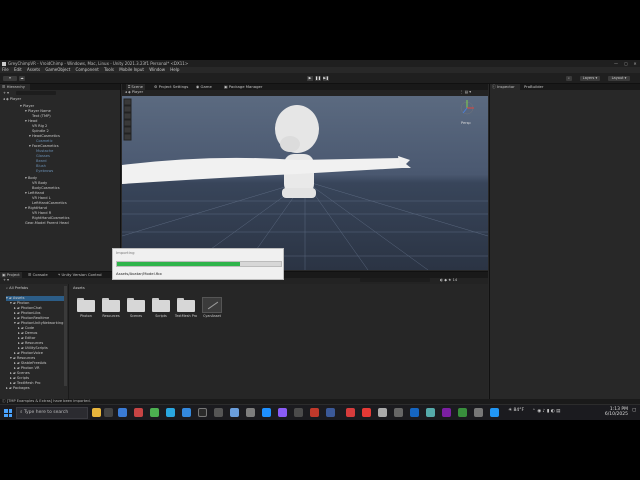 This screenshot has height=480, width=640. Describe the element at coordinates (635, 63) in the screenshot. I see `close-button: ✕` at that location.